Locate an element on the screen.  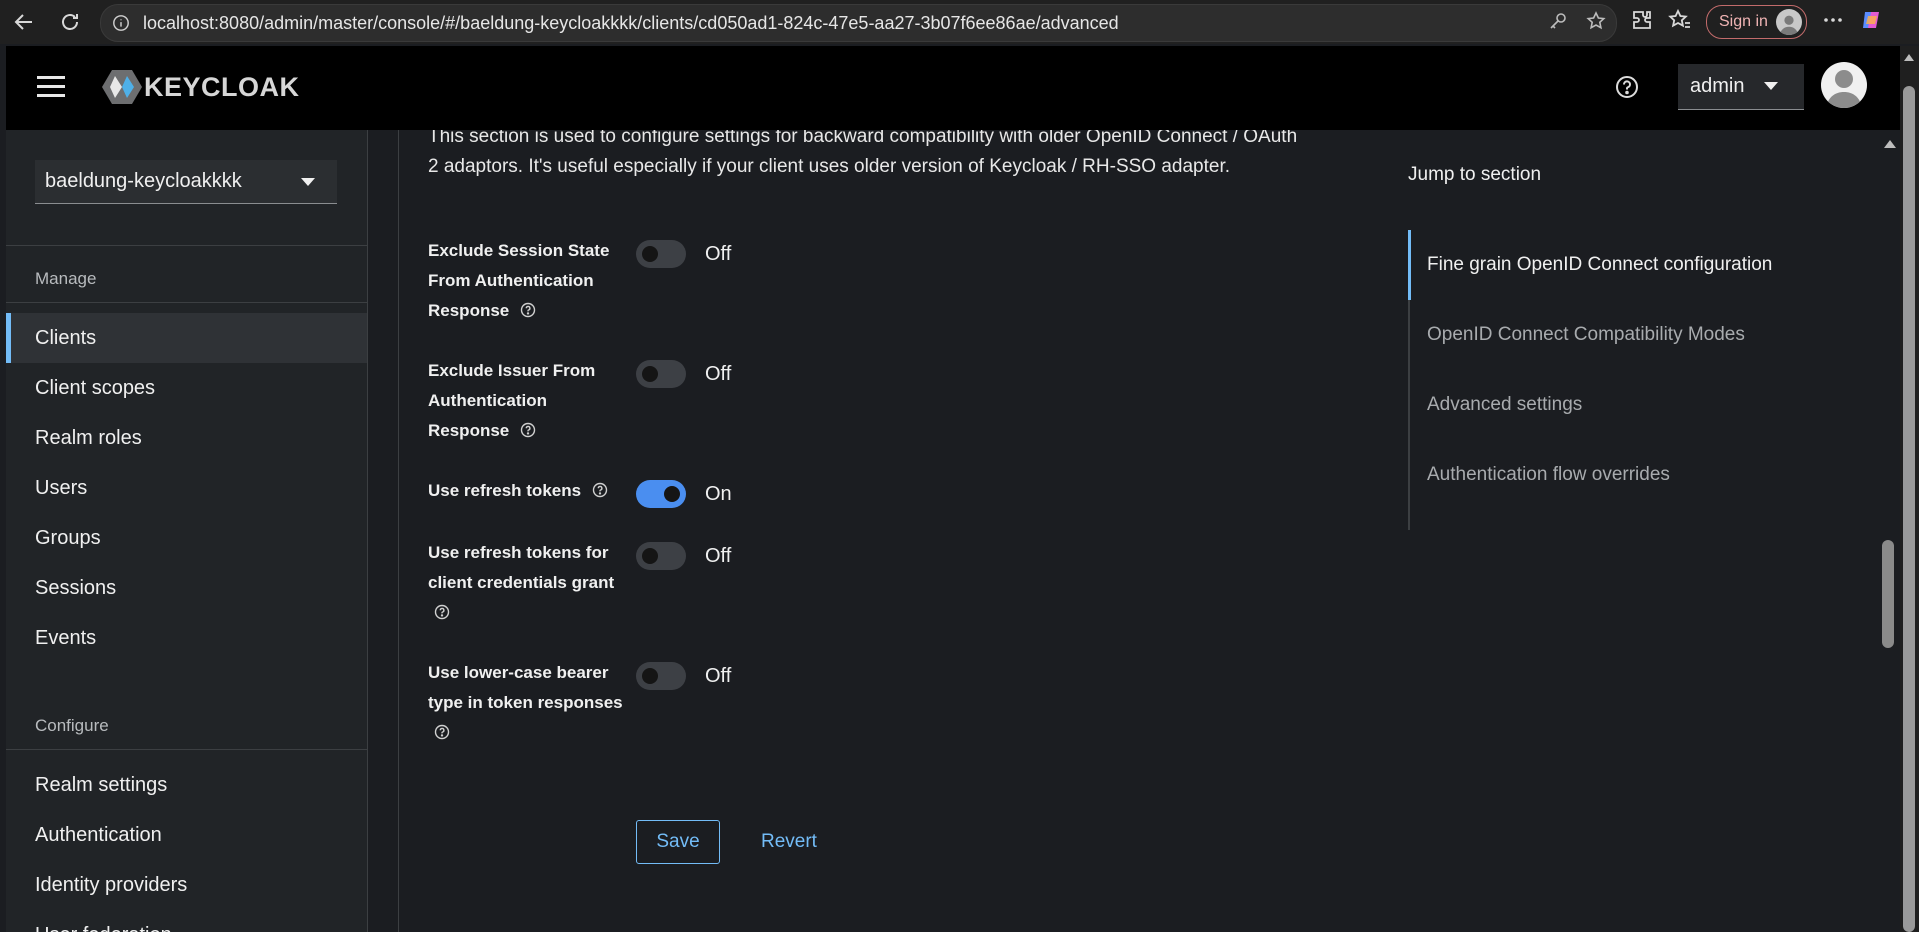
sidebar-item-label: User federation is located at coordinates (103, 928).